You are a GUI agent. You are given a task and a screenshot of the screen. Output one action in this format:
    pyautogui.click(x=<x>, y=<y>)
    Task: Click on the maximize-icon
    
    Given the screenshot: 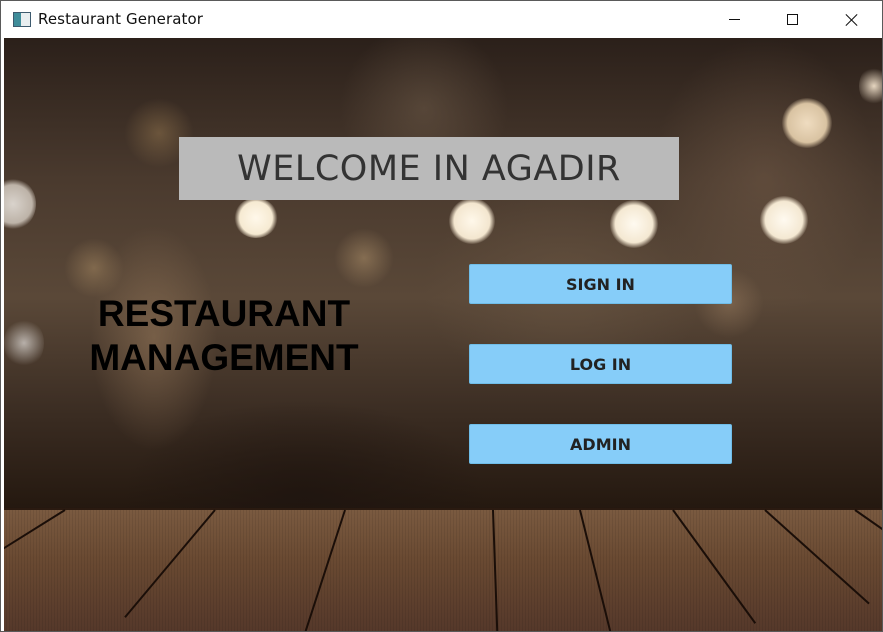 What is the action you would take?
    pyautogui.click(x=792, y=19)
    